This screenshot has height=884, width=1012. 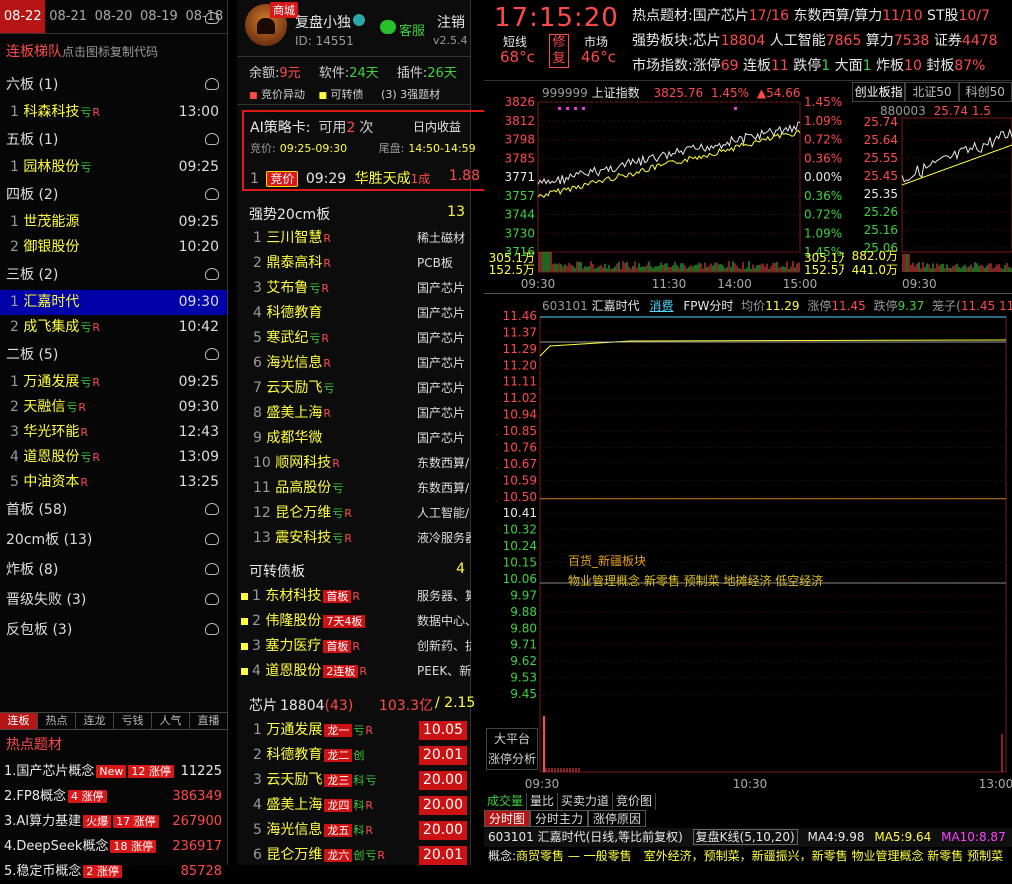 What do you see at coordinates (113, 540) in the screenshot?
I see `ladder-group-header: 20cm板 (13)` at bounding box center [113, 540].